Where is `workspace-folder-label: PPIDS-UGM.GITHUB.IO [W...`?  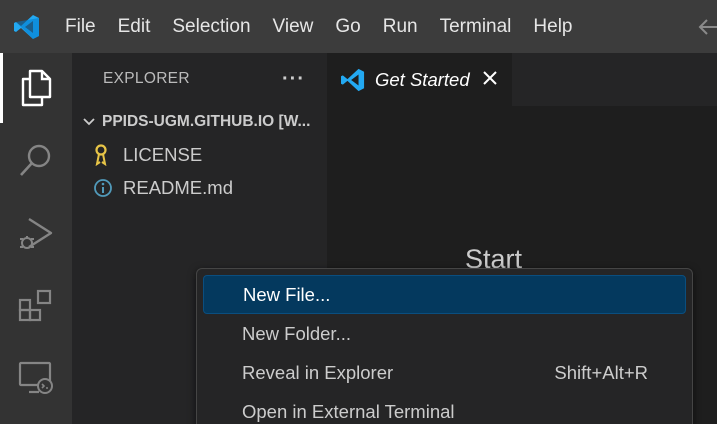
workspace-folder-label: PPIDS-UGM.GITHUB.IO [W... is located at coordinates (206, 121).